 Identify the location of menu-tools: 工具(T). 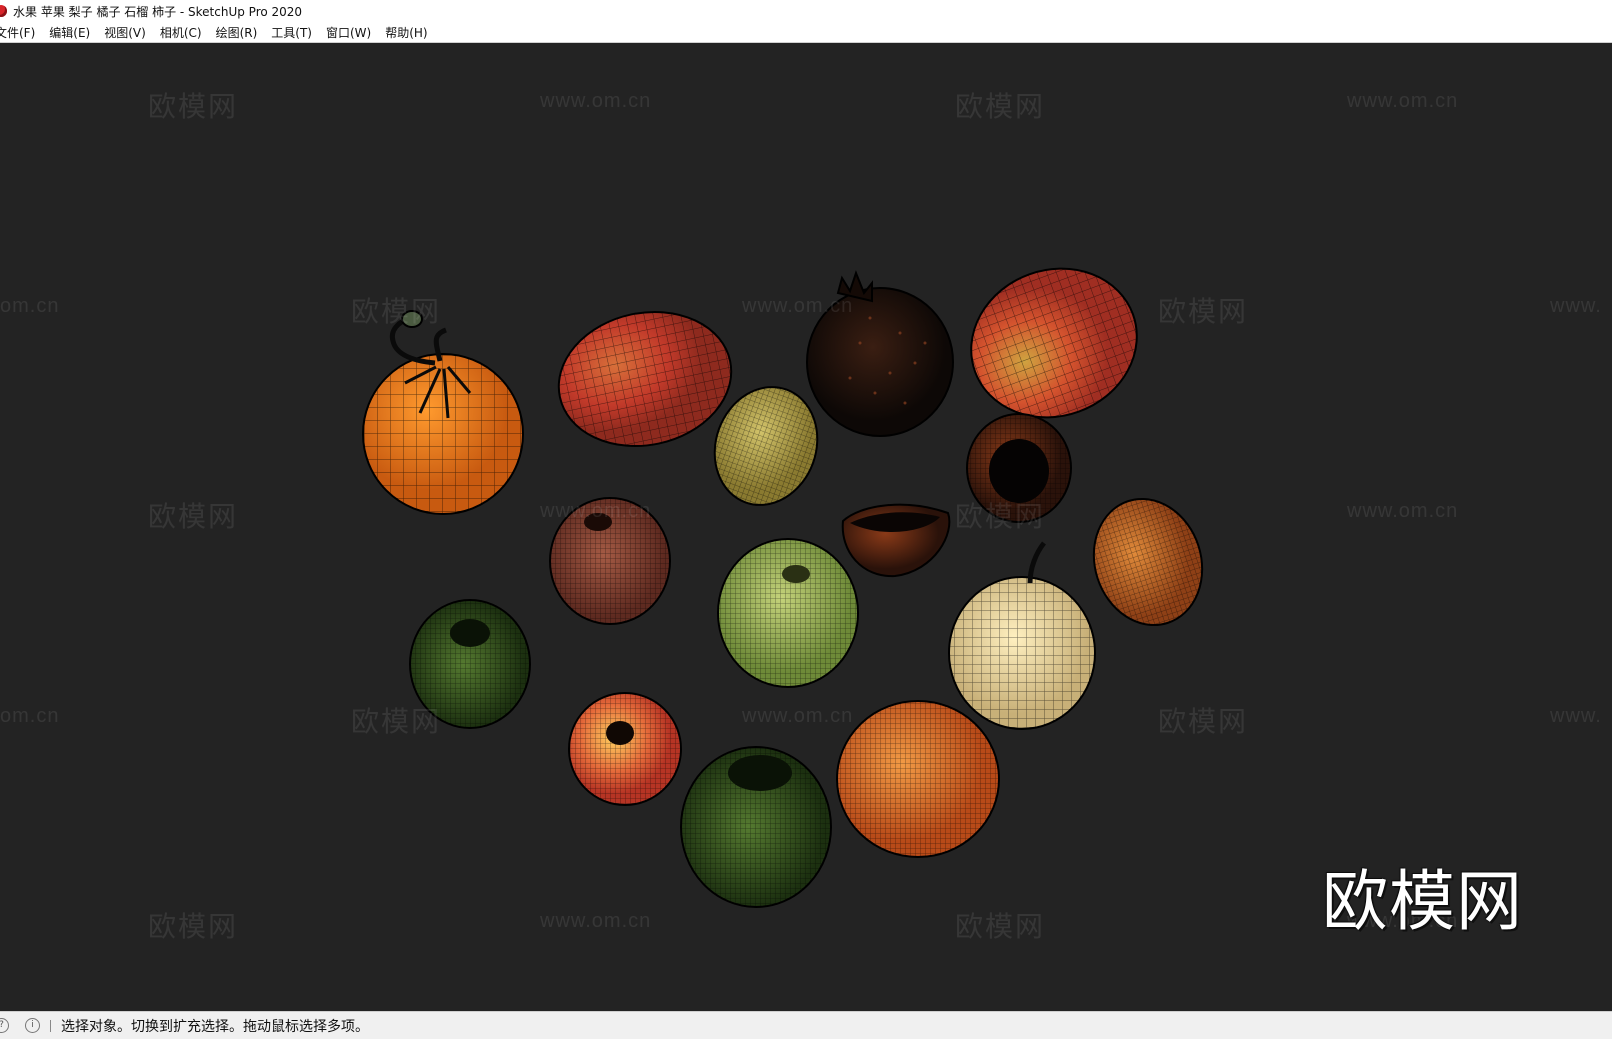
(291, 32).